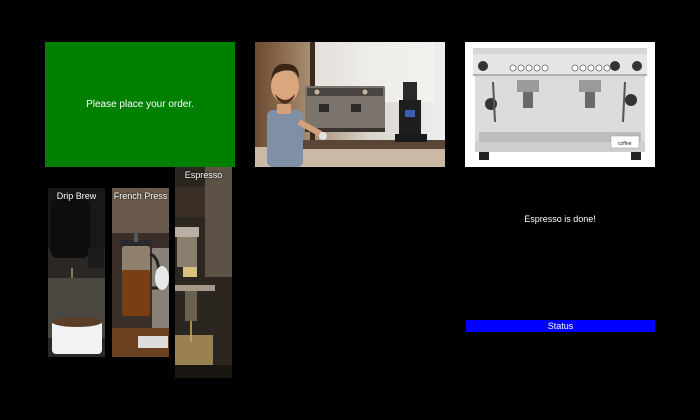 The height and width of the screenshot is (420, 700). What do you see at coordinates (625, 144) in the screenshot?
I see `machine-brand-logo: coffee` at bounding box center [625, 144].